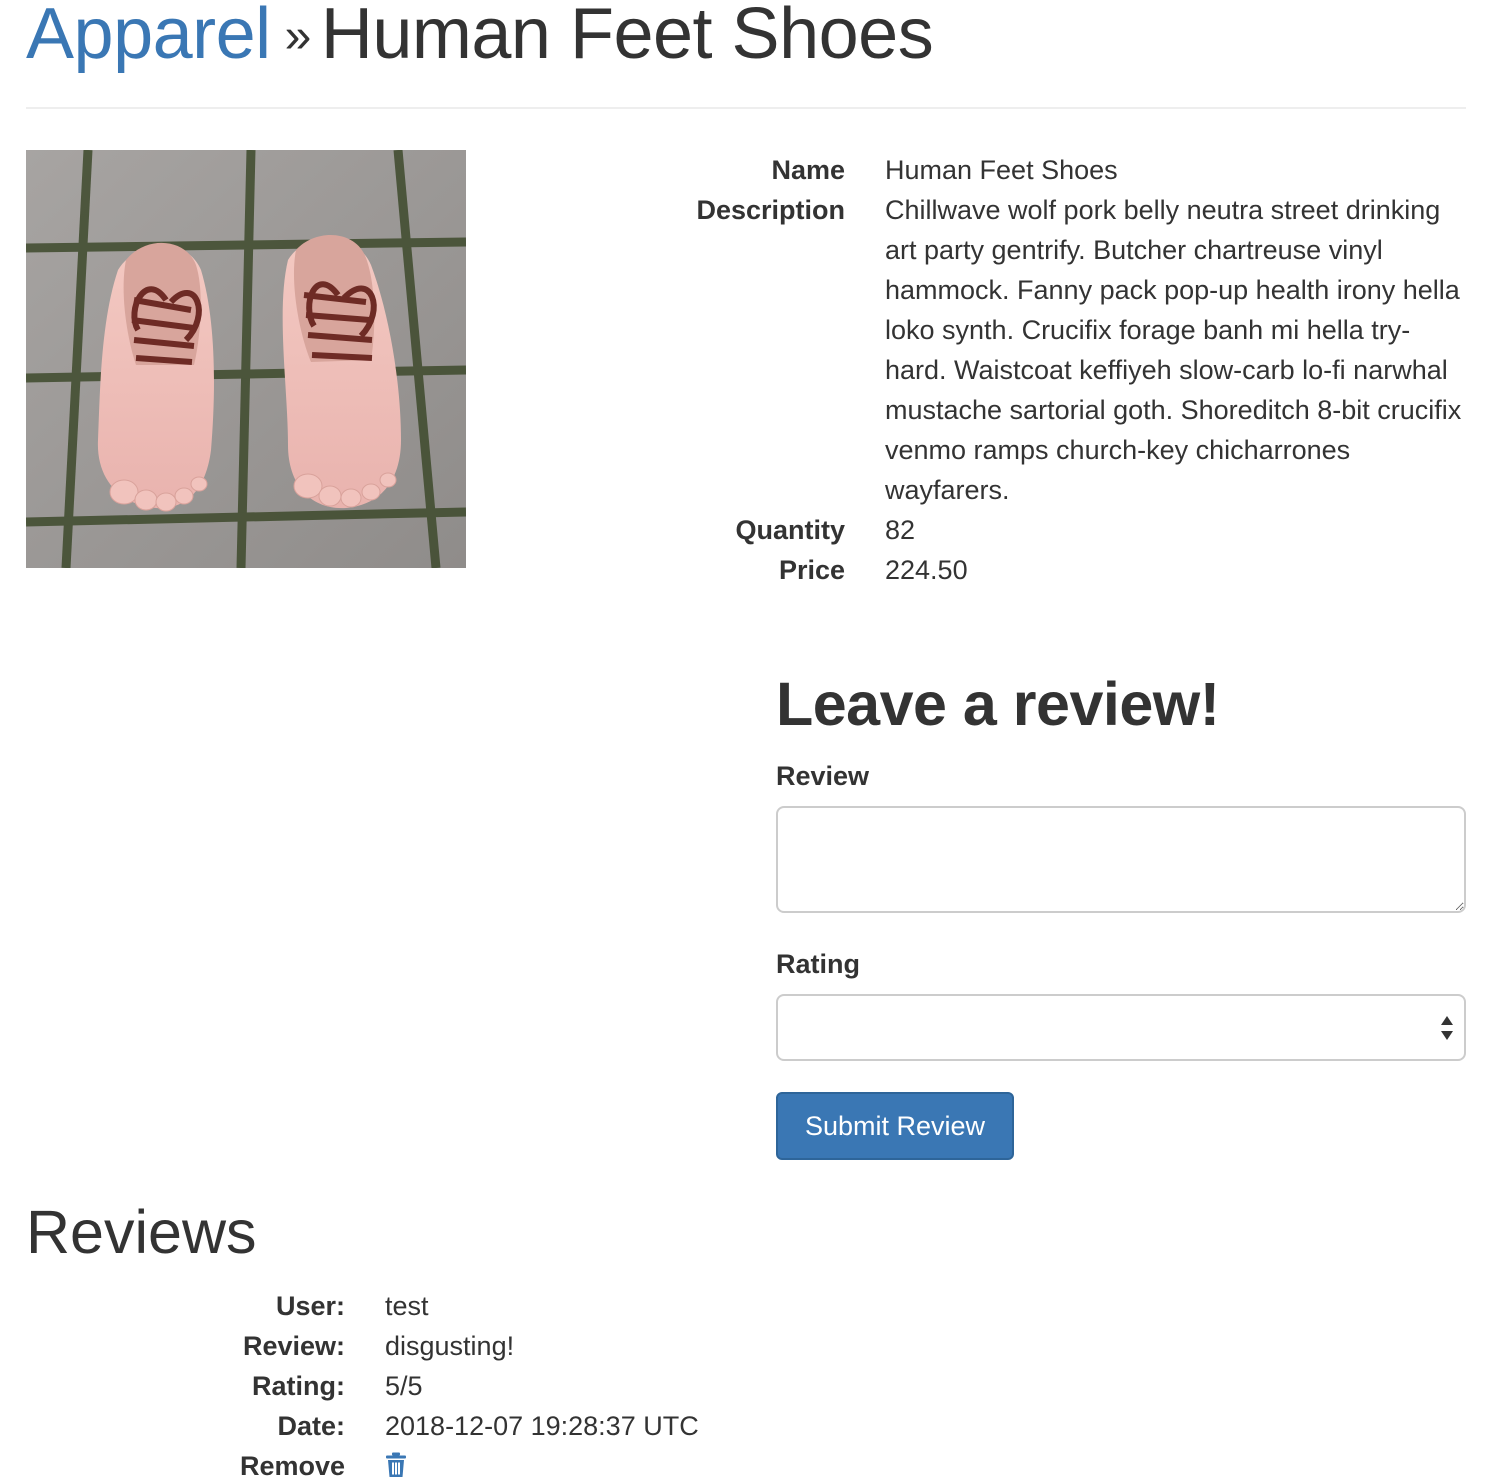  What do you see at coordinates (141, 1232) in the screenshot?
I see `reviews-title: Reviews` at bounding box center [141, 1232].